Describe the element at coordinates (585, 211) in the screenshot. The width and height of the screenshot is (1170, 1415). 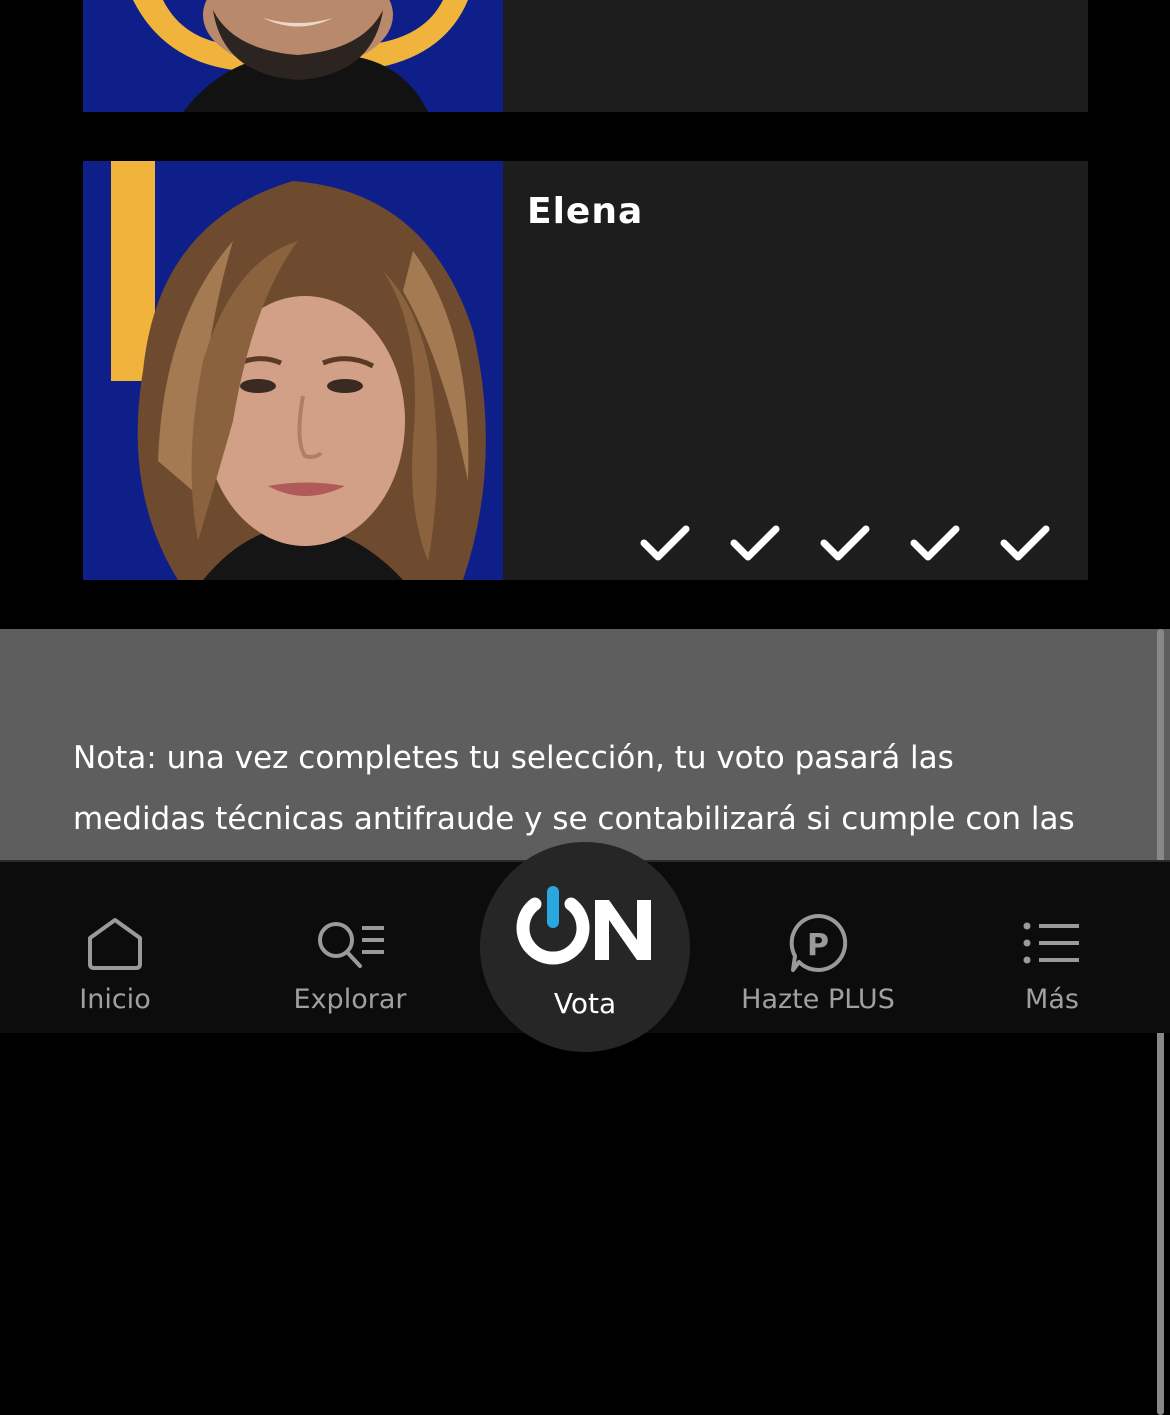
I see `candidate-name: Elena` at that location.